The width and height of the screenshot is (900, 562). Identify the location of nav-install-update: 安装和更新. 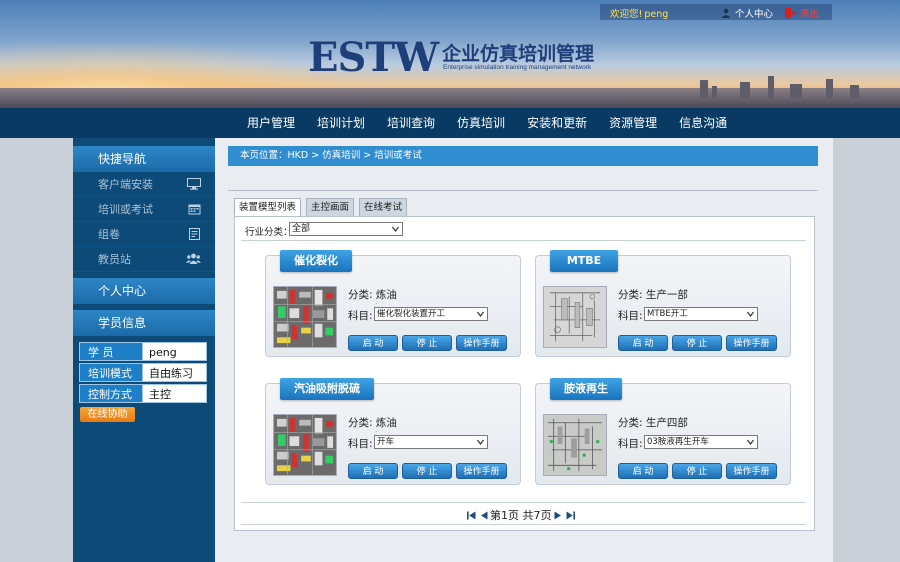
(557, 123).